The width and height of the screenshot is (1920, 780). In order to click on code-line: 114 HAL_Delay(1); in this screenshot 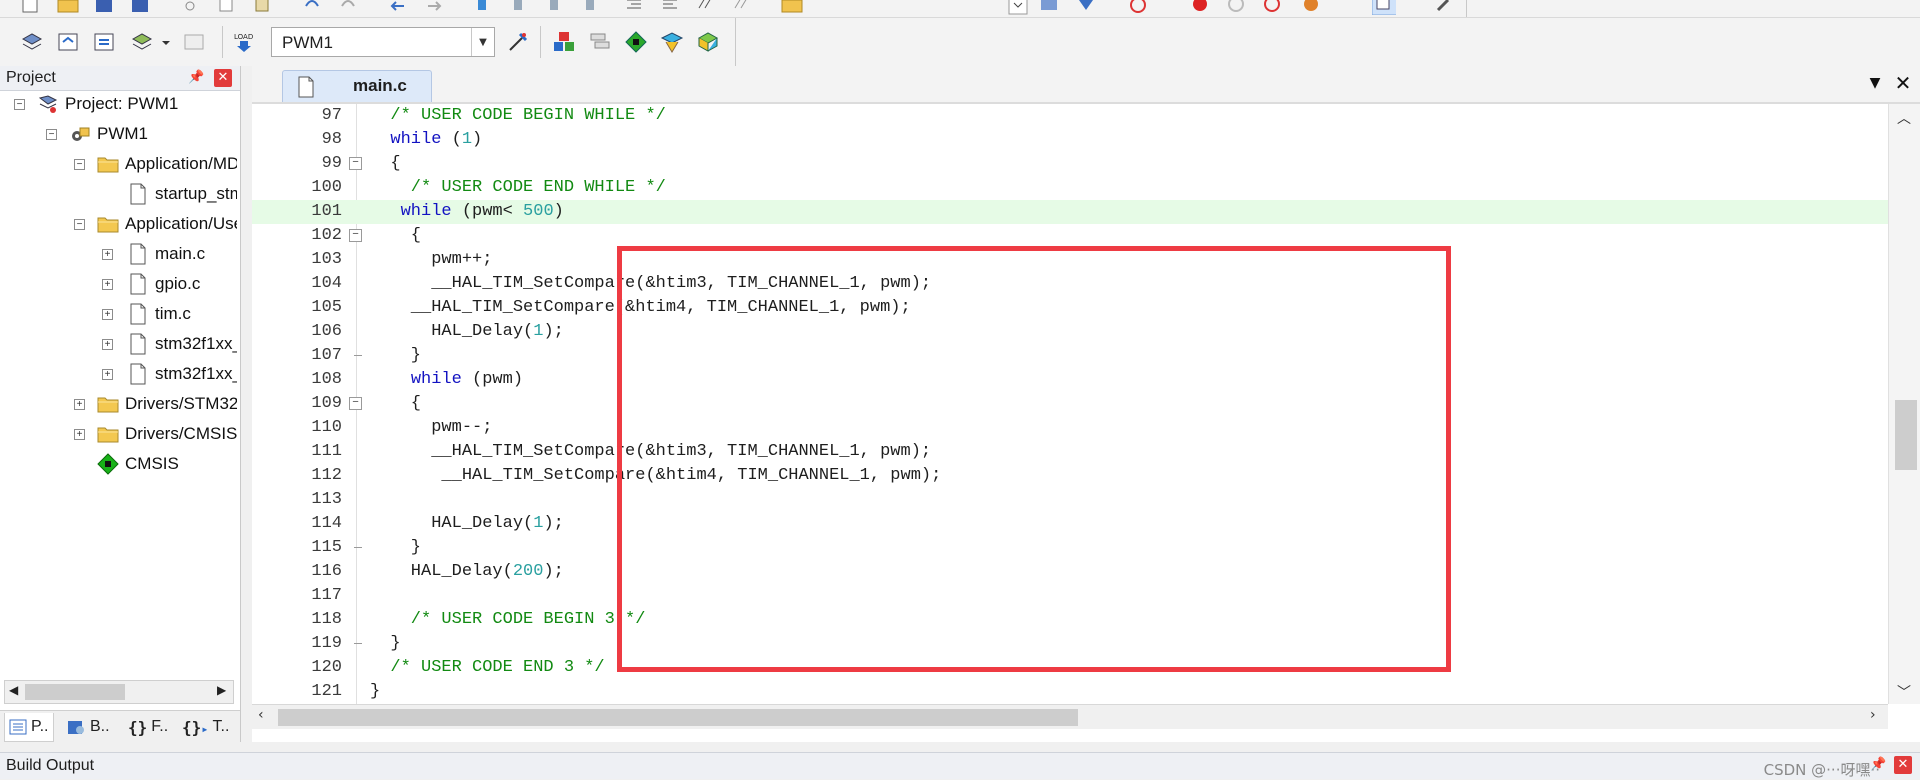, I will do `click(1070, 524)`.